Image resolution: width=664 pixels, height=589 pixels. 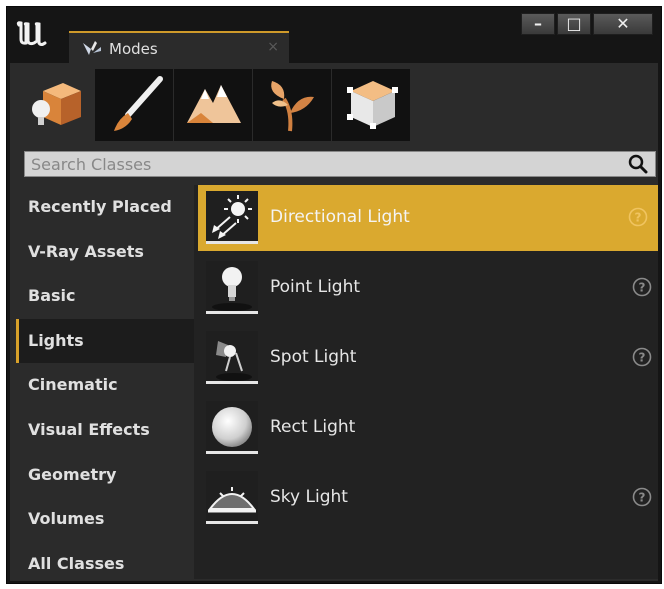 I want to click on sidebar-item-label: Geometry, so click(x=72, y=474).